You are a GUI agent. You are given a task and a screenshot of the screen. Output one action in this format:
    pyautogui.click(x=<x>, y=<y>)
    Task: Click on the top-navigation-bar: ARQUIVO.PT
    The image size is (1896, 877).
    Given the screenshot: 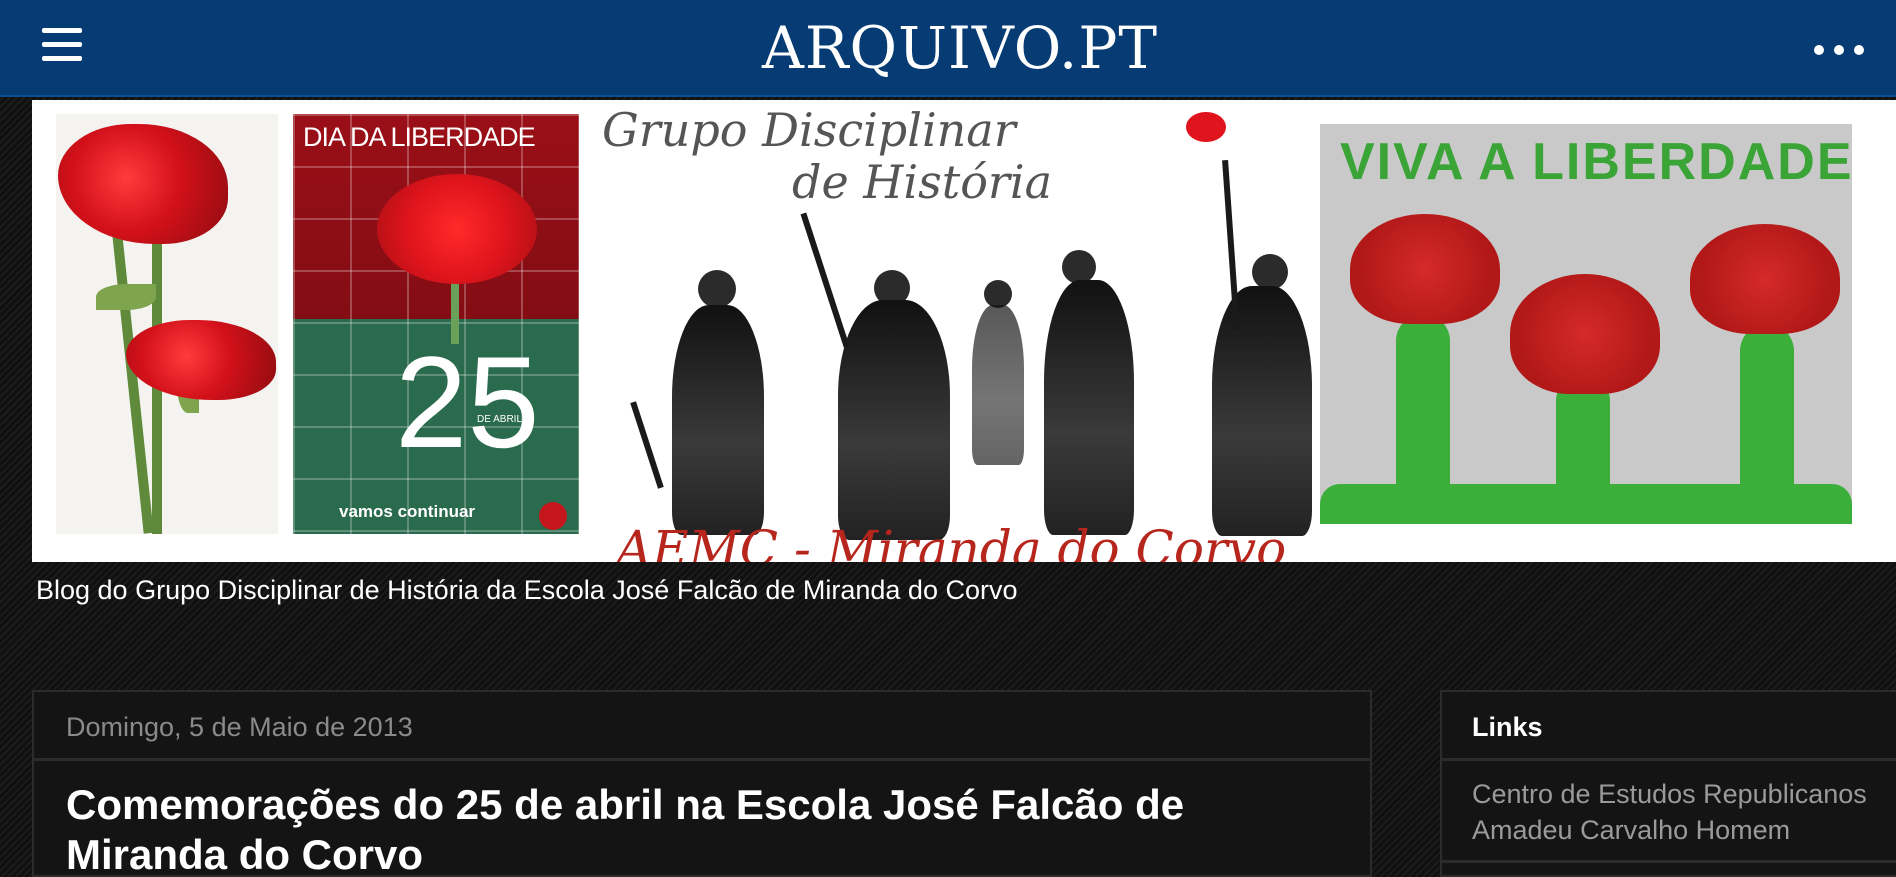 What is the action you would take?
    pyautogui.click(x=948, y=48)
    